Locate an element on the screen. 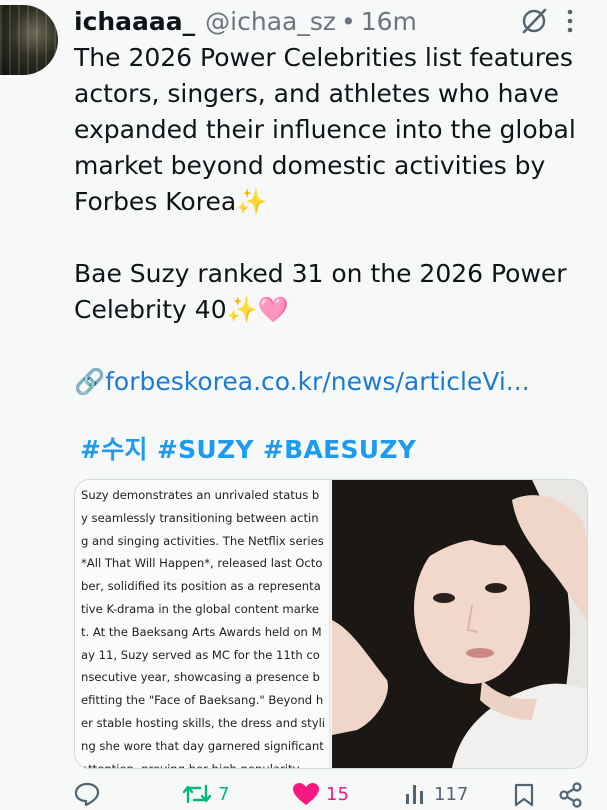 The width and height of the screenshot is (607, 810). timestamp: 16m is located at coordinates (389, 21).